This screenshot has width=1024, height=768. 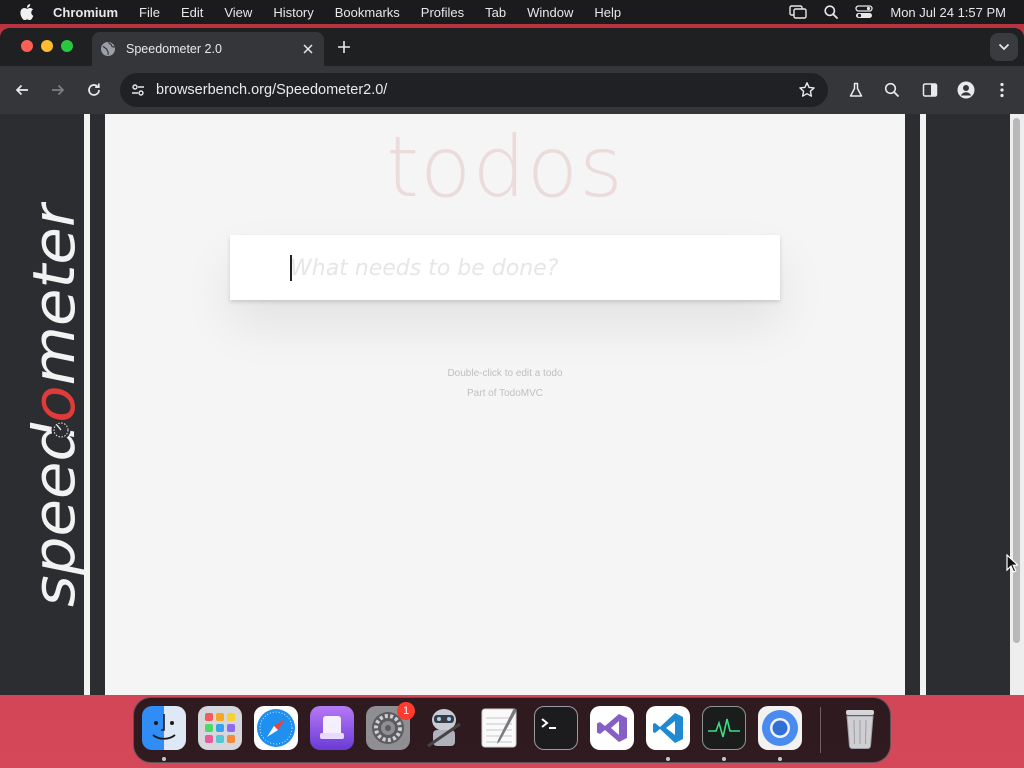 What do you see at coordinates (238, 12) in the screenshot?
I see `menu-view: View` at bounding box center [238, 12].